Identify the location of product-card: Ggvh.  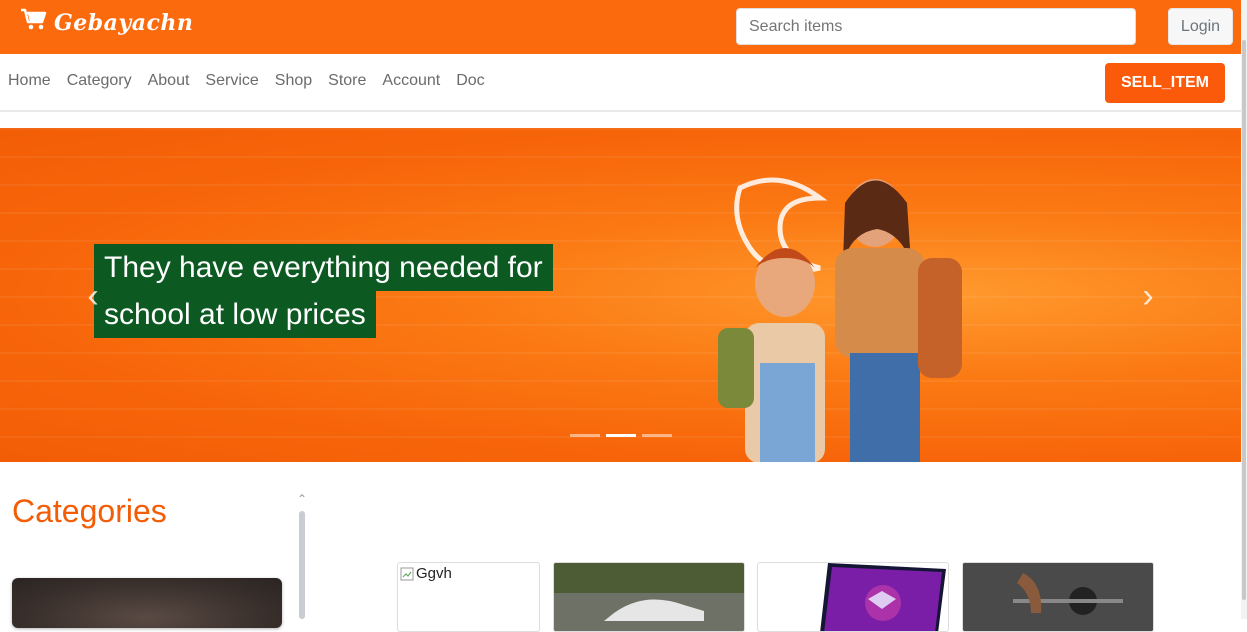
(468, 597).